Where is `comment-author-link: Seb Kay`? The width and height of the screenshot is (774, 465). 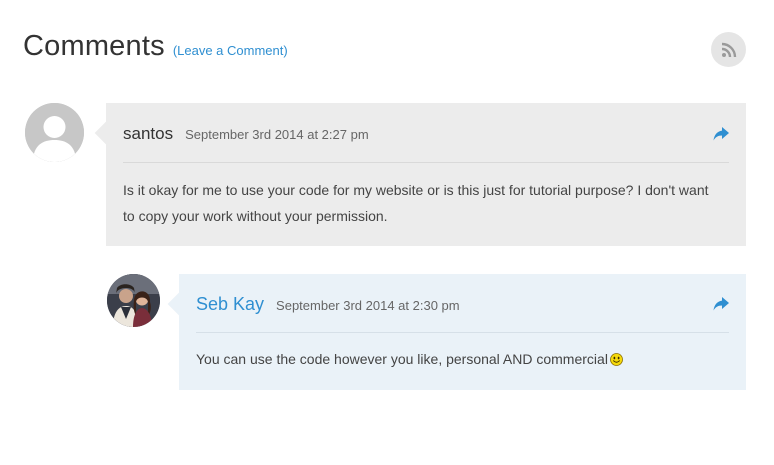
comment-author-link: Seb Kay is located at coordinates (230, 304).